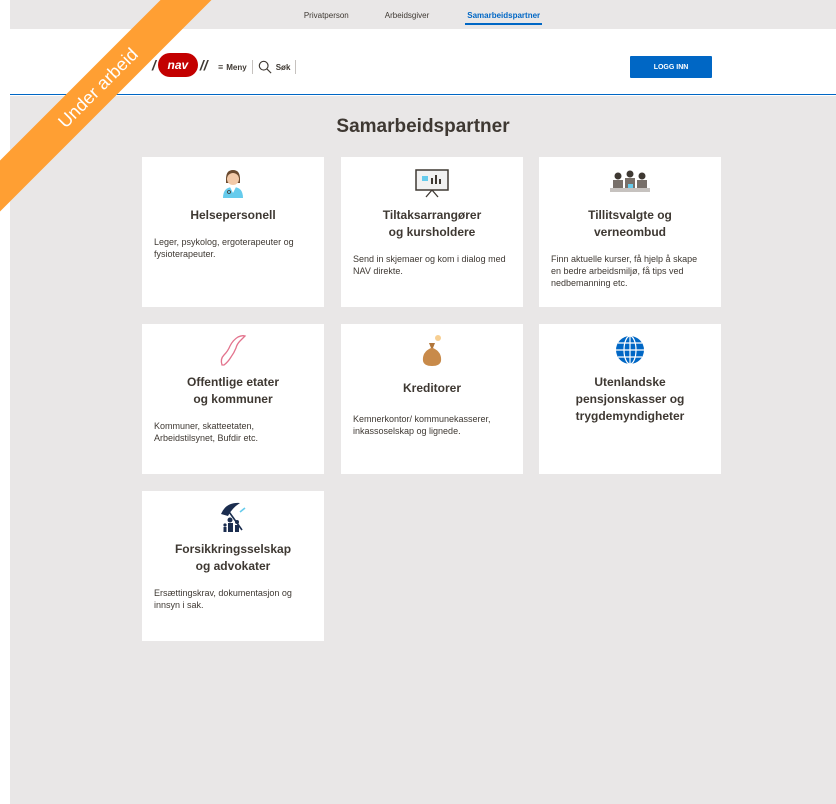 This screenshot has width=836, height=804. What do you see at coordinates (283, 67) in the screenshot?
I see `search-button: Søk` at bounding box center [283, 67].